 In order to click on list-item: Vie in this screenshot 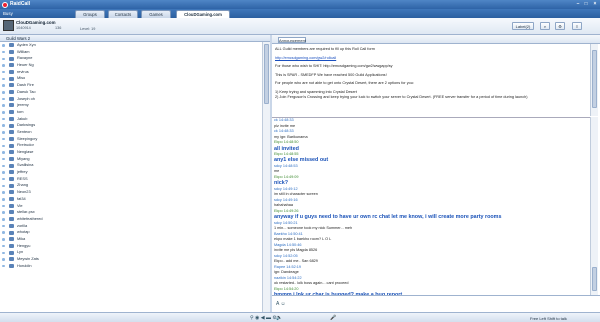, I will do `click(135, 206)`.